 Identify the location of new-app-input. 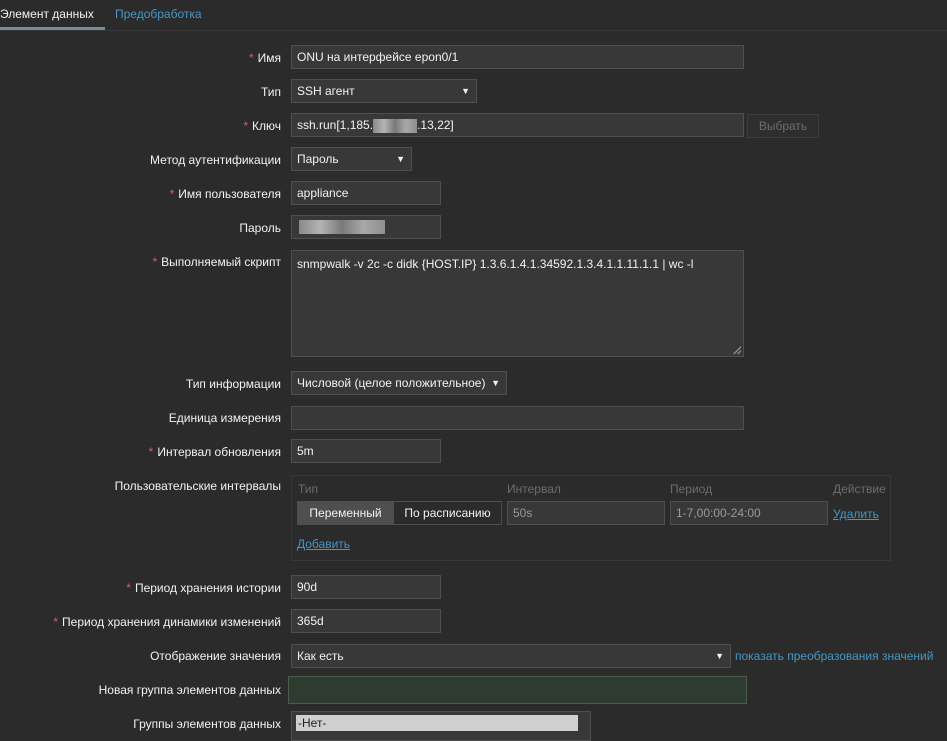
(517, 690).